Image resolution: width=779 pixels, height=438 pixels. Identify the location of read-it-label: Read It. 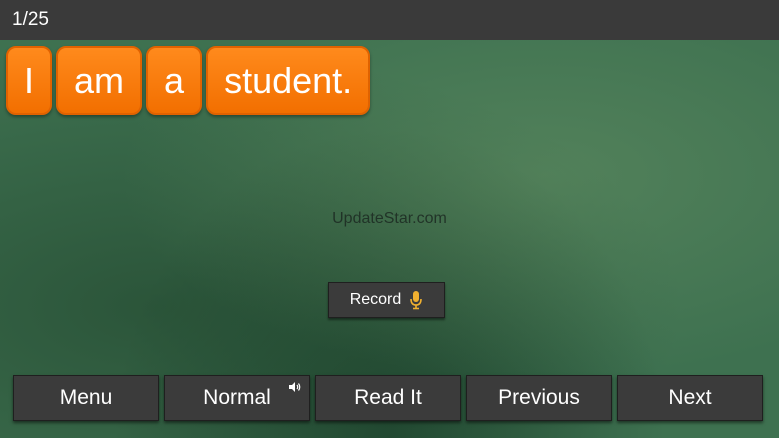
(388, 397).